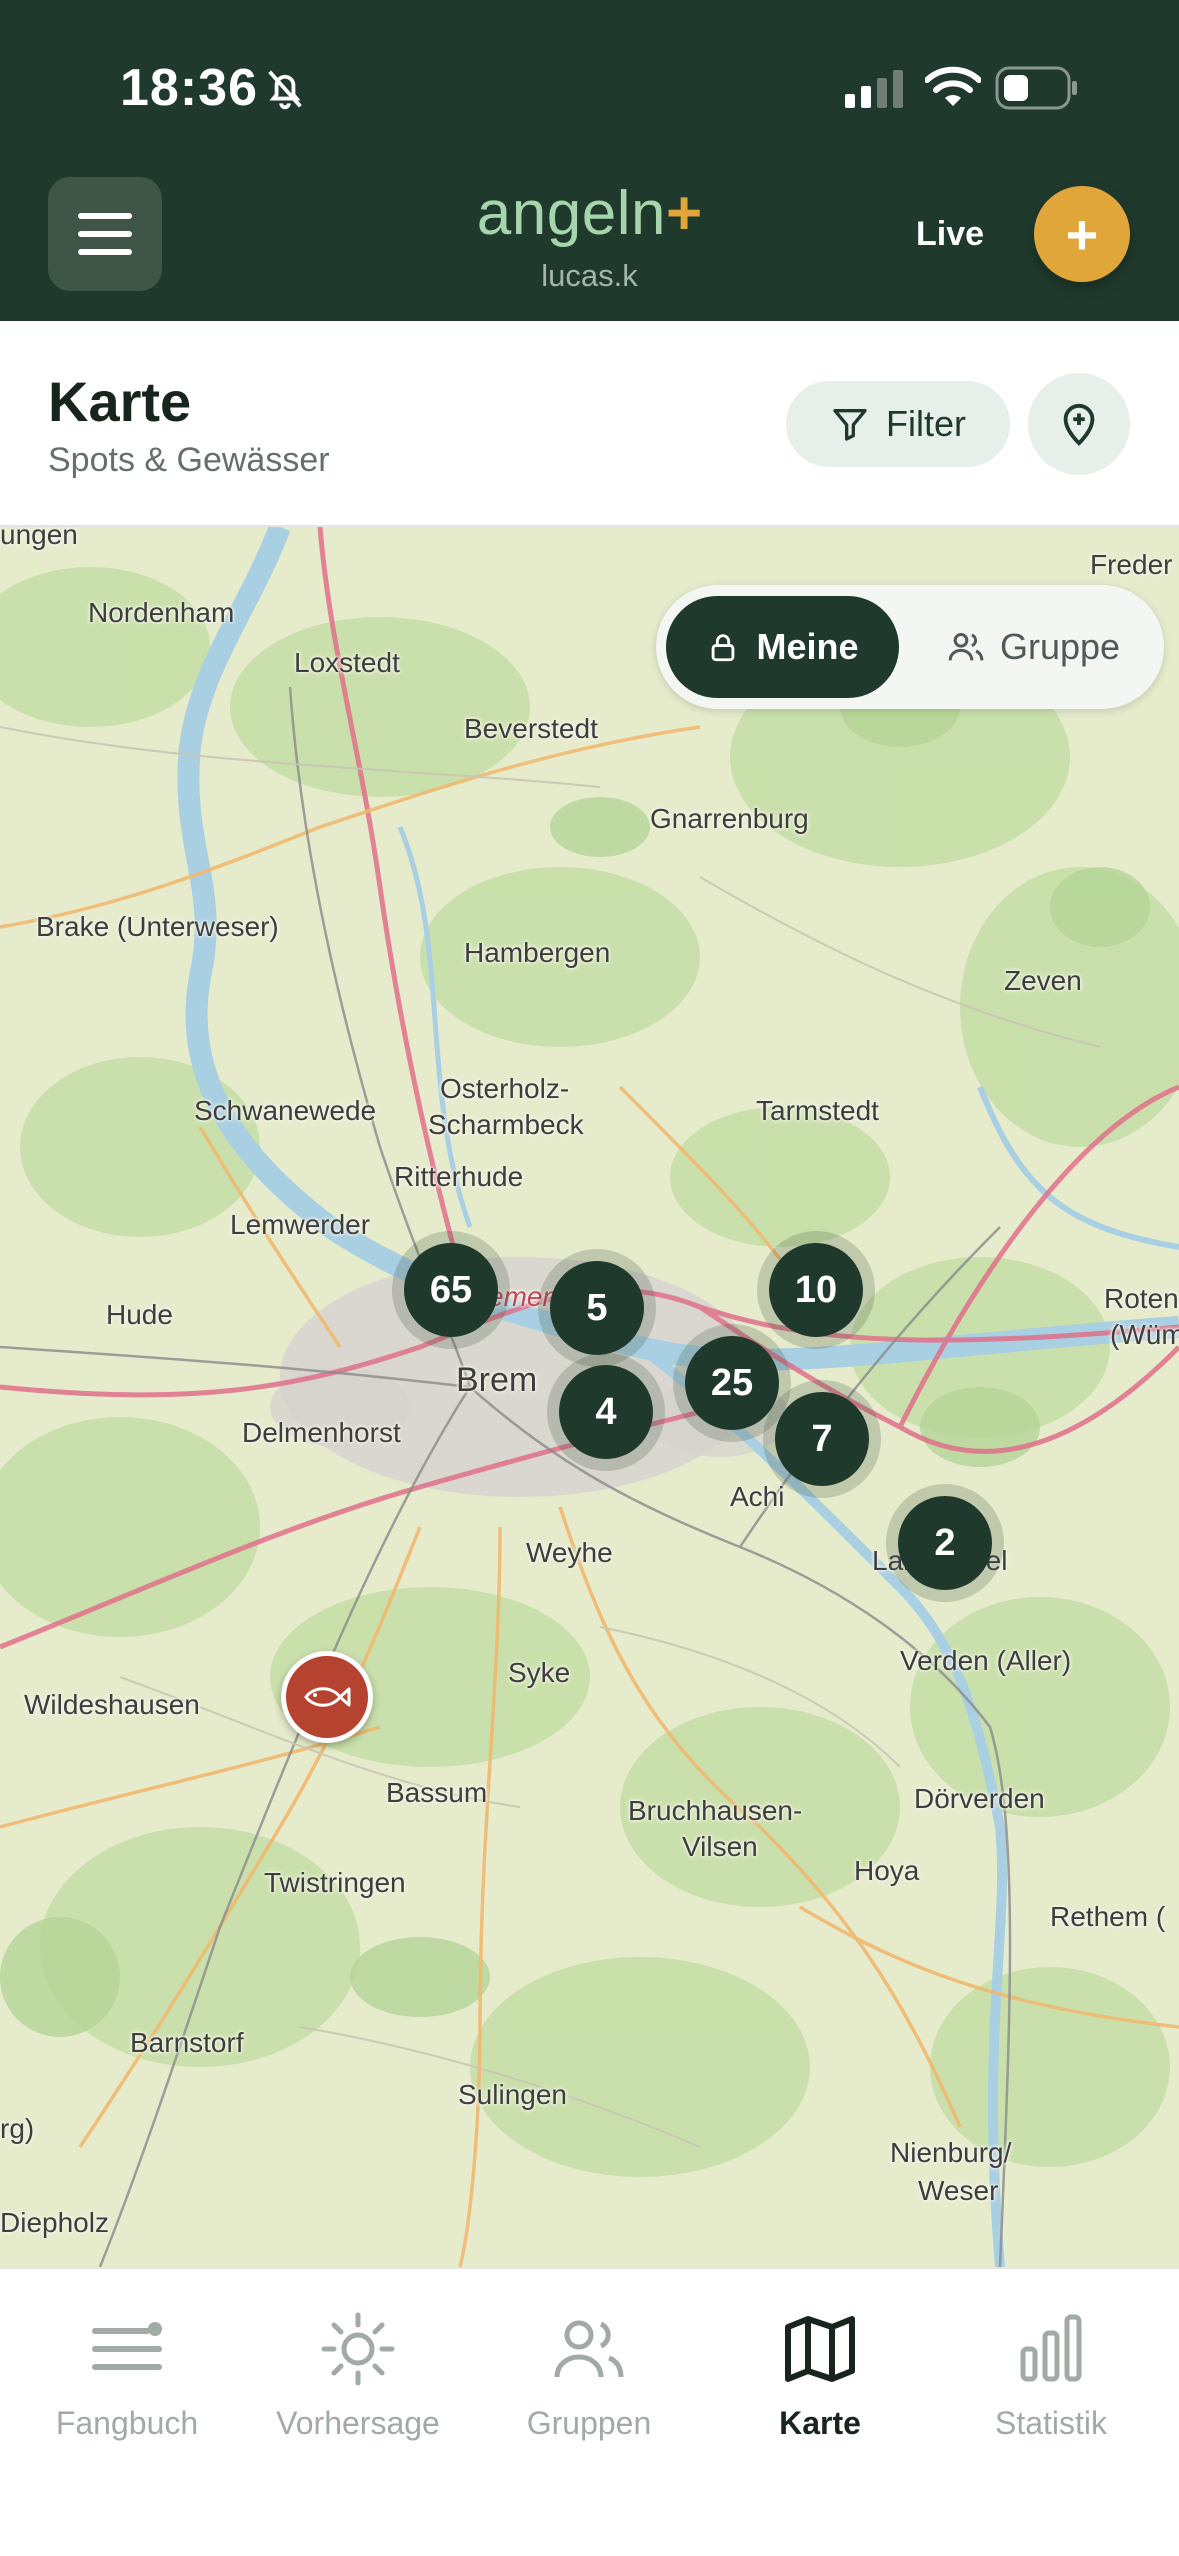 Image resolution: width=1179 pixels, height=2556 pixels. Describe the element at coordinates (1051, 2423) in the screenshot. I see `nav-label: Statistik` at that location.